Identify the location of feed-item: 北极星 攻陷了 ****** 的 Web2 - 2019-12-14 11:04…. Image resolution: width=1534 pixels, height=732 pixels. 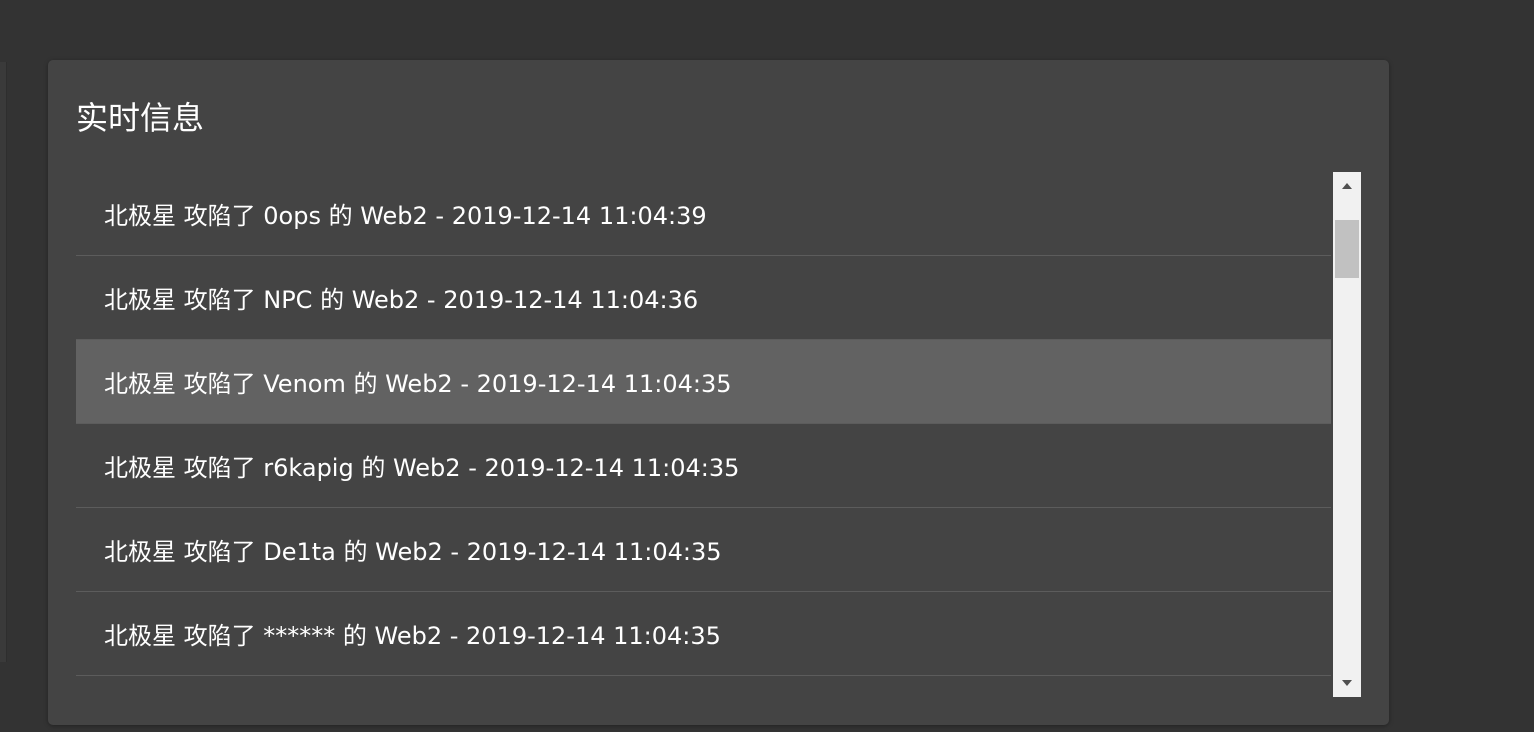
(703, 634).